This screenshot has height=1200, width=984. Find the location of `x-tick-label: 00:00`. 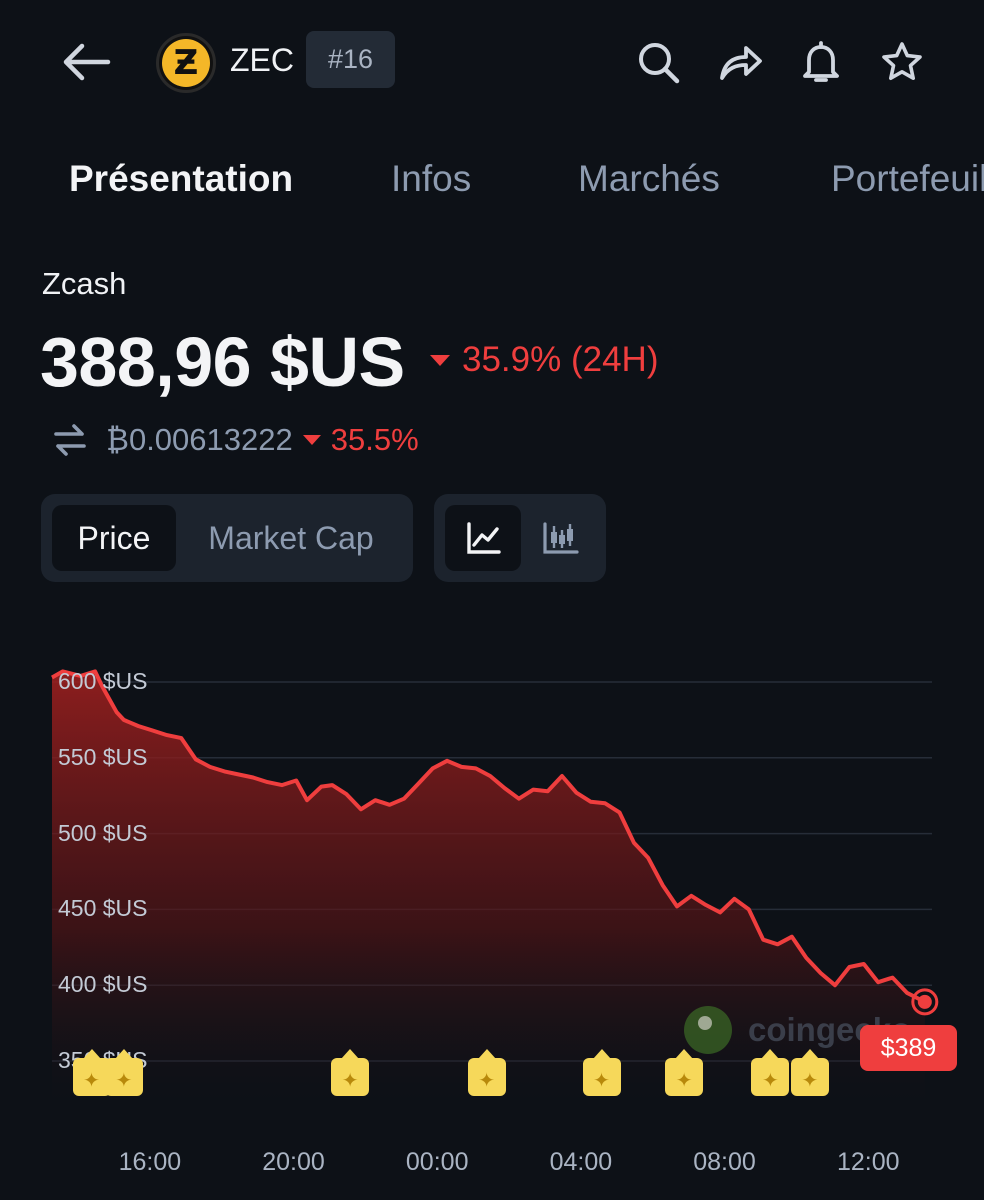

x-tick-label: 00:00 is located at coordinates (437, 1162).